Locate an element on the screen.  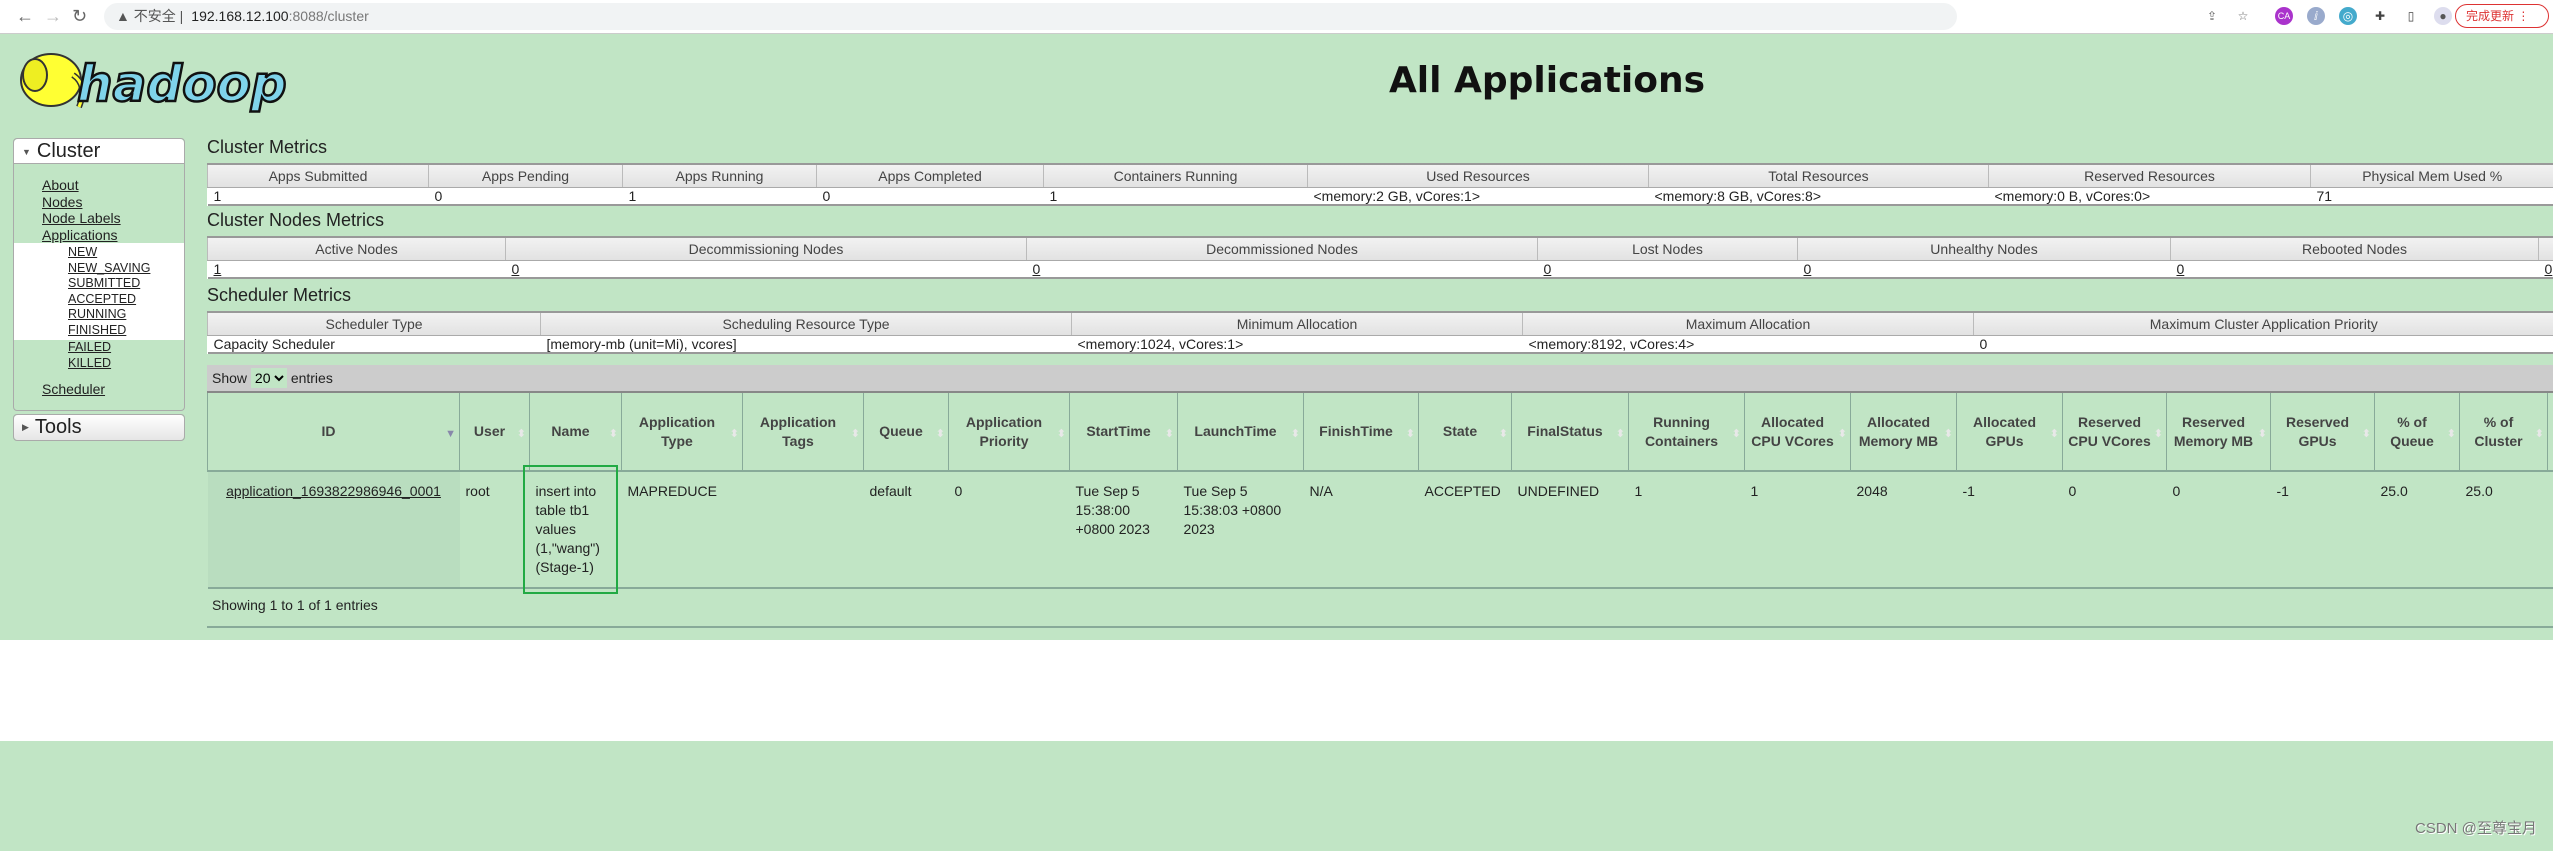
column-header-sortable: Application Type ⬍ is located at coordinates (682, 432).